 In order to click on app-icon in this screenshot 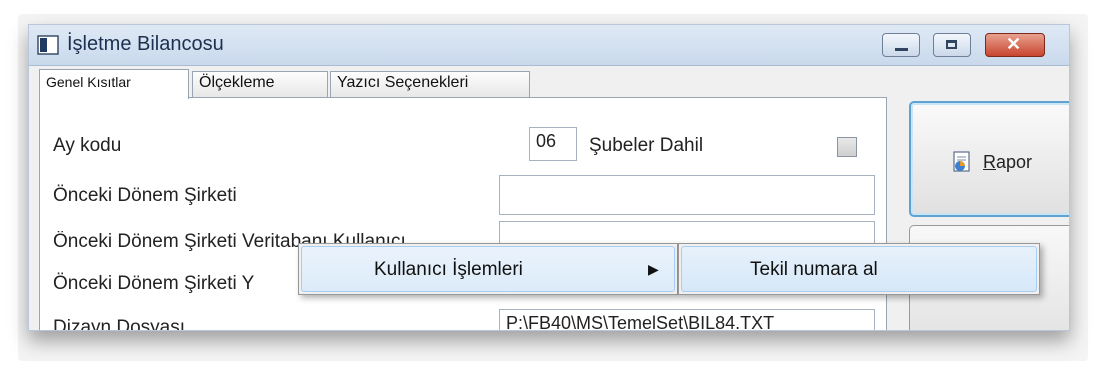, I will do `click(48, 45)`.